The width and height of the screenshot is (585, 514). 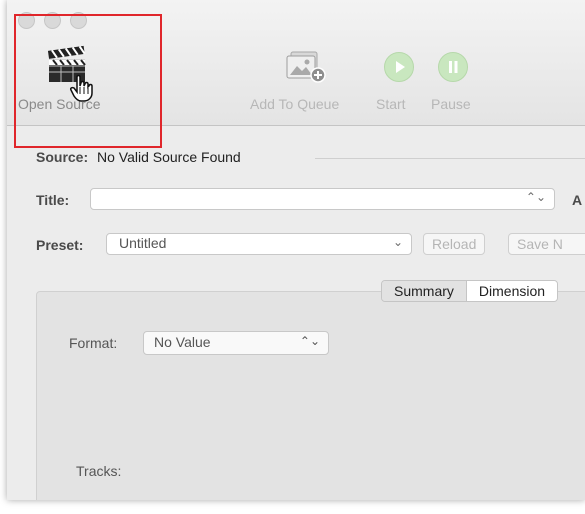 What do you see at coordinates (60, 245) in the screenshot?
I see `preset-label: Preset:` at bounding box center [60, 245].